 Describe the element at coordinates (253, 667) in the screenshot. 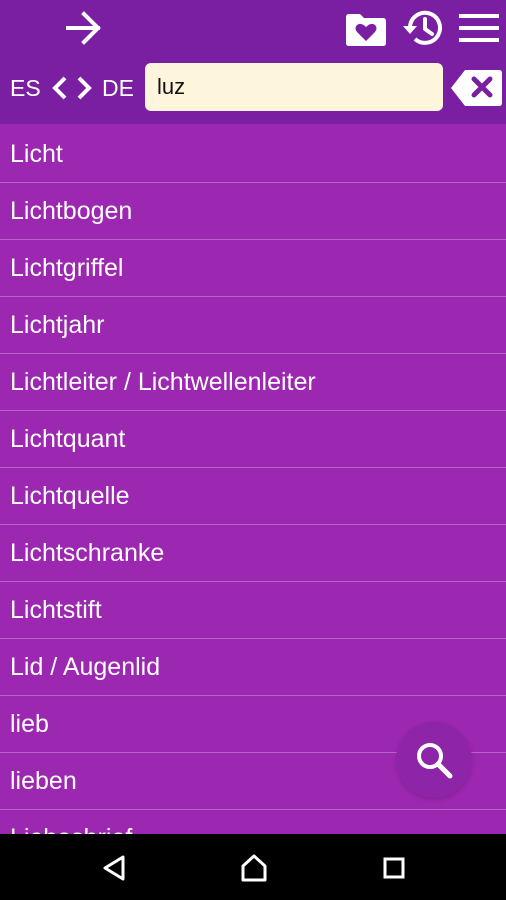

I see `result-item: Lid / Augenlid` at that location.